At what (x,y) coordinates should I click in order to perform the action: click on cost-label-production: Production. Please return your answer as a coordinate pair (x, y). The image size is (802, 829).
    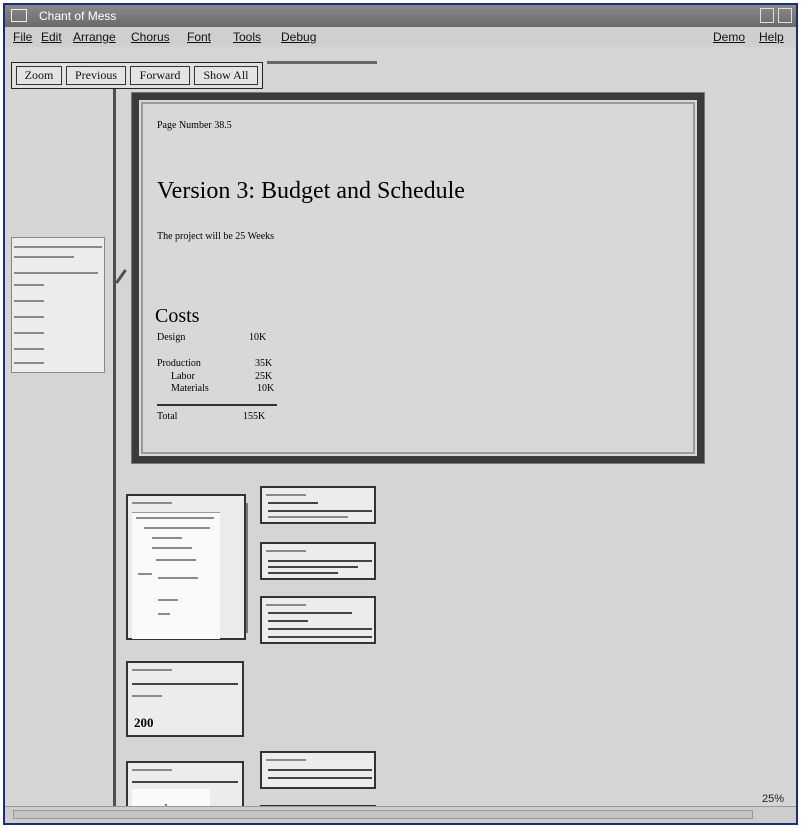
    Looking at the image, I should click on (179, 363).